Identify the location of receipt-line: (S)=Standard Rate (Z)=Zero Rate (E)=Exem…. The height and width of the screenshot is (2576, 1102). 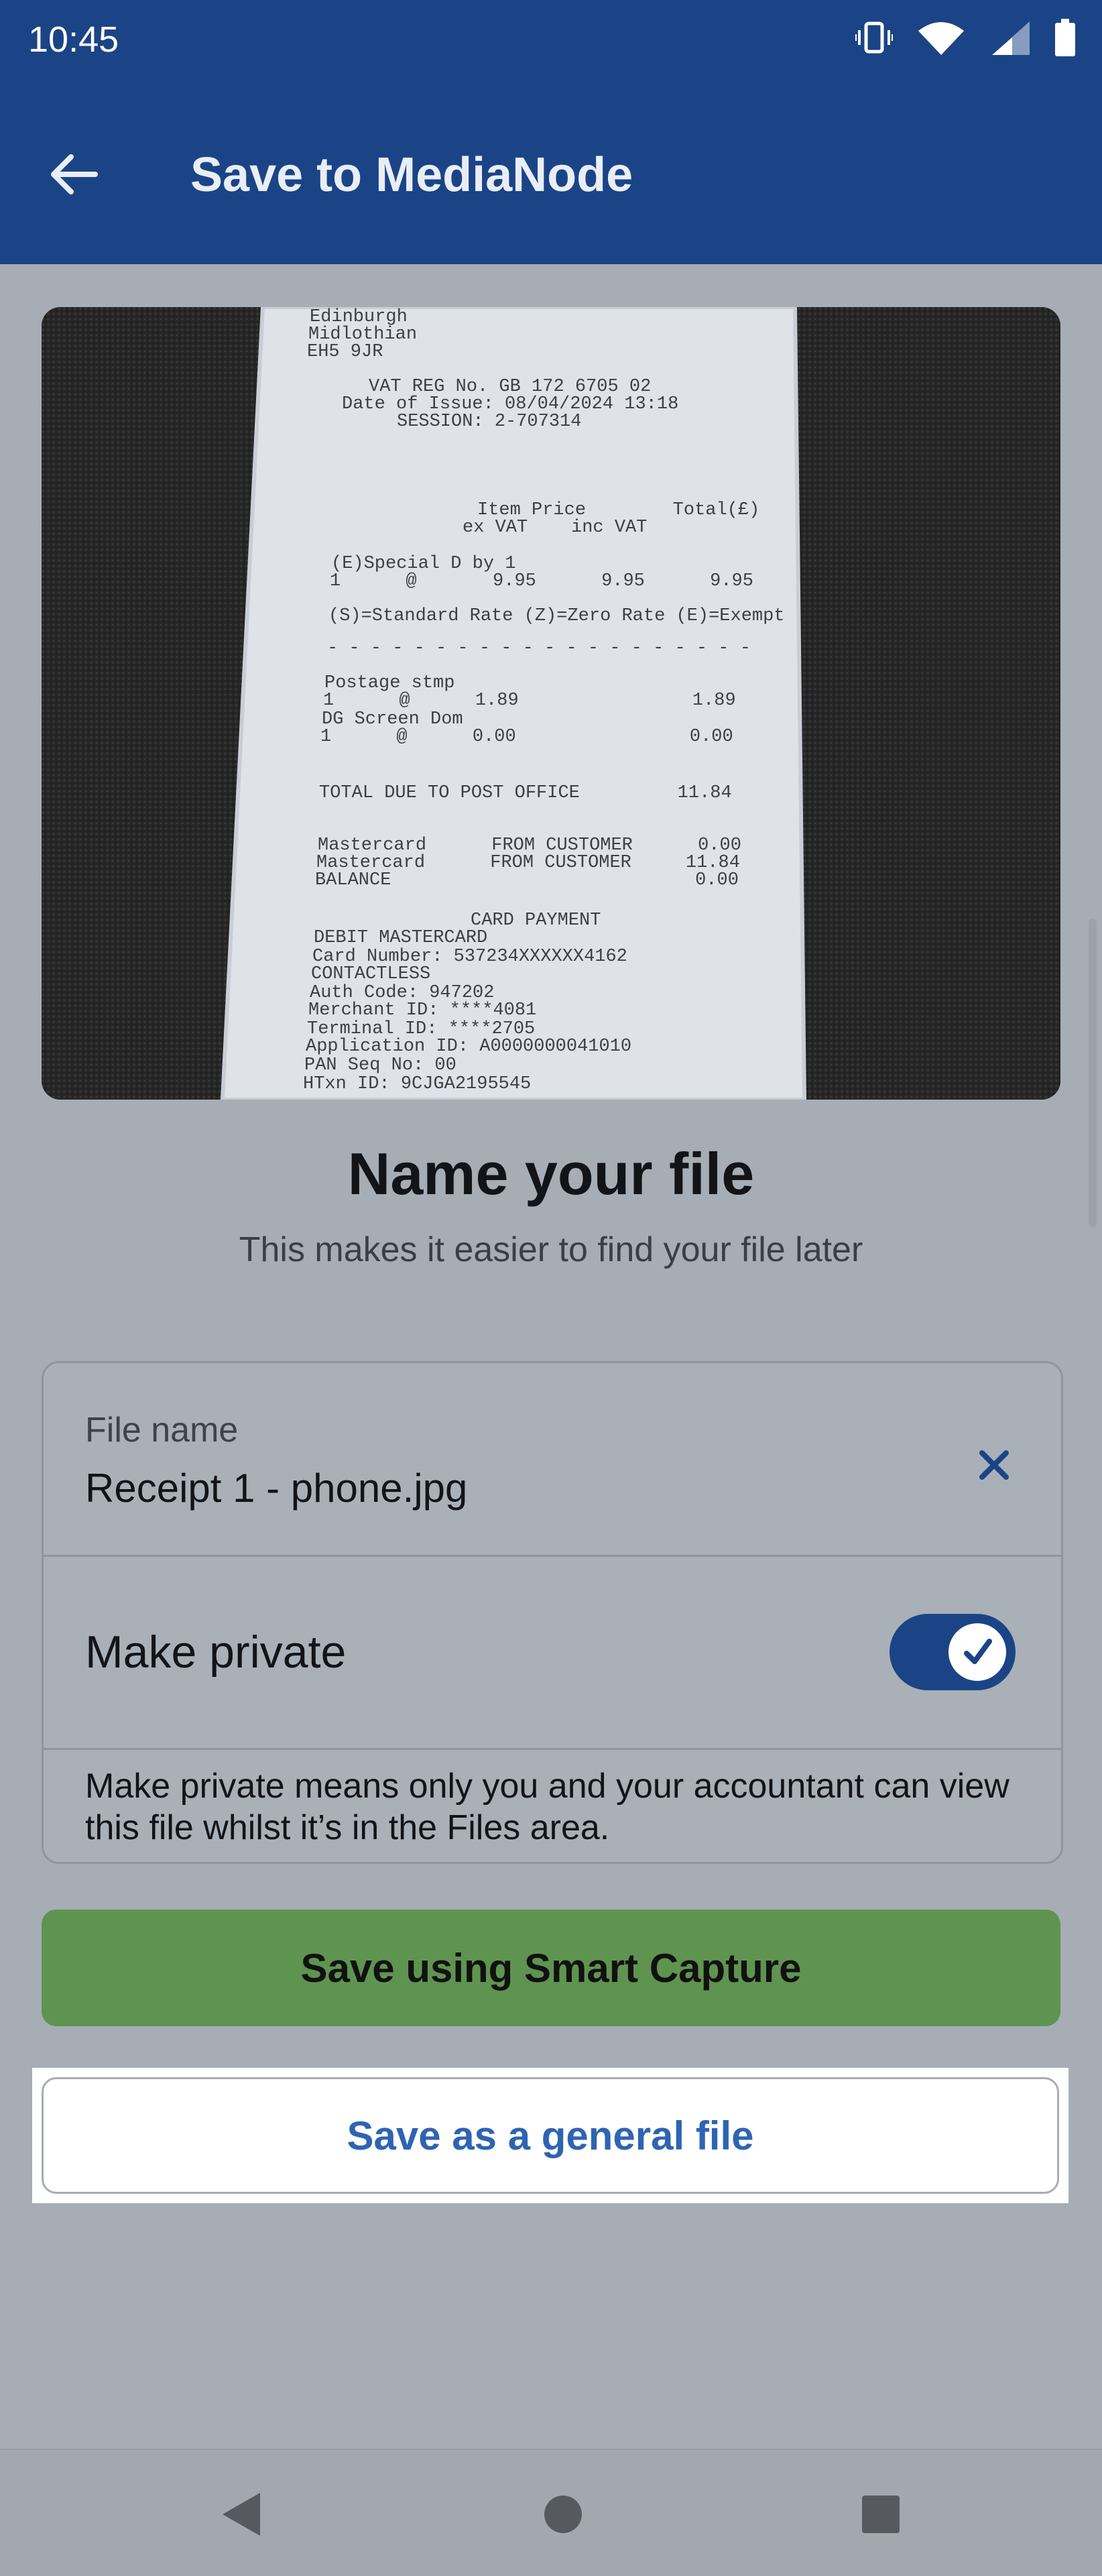
(556, 616).